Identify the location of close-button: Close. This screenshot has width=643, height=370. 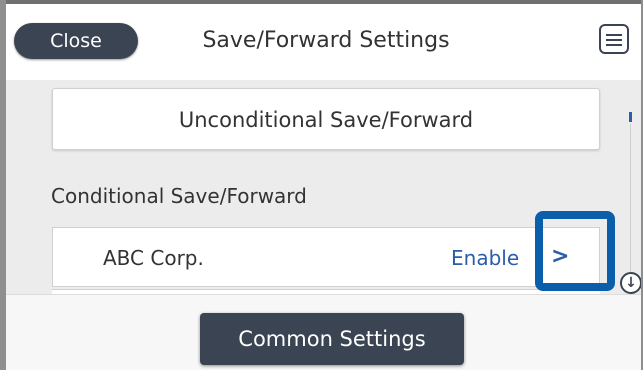
(76, 41).